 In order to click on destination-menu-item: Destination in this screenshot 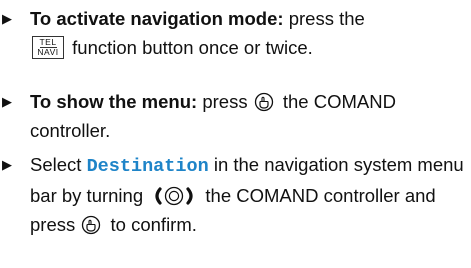, I will do `click(147, 166)`.